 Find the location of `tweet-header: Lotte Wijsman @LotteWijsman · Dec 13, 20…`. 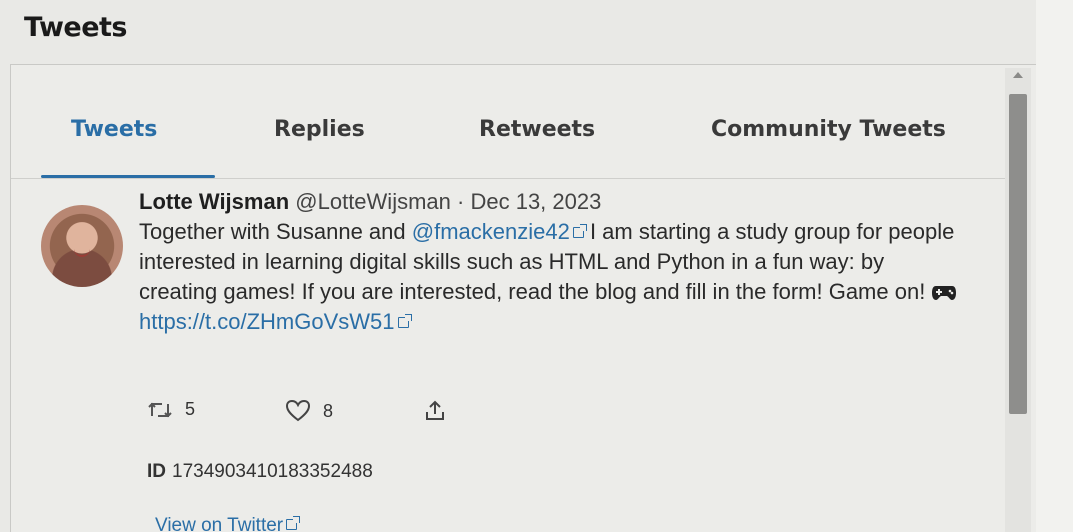

tweet-header: Lotte Wijsman @LotteWijsman · Dec 13, 20… is located at coordinates (370, 202).